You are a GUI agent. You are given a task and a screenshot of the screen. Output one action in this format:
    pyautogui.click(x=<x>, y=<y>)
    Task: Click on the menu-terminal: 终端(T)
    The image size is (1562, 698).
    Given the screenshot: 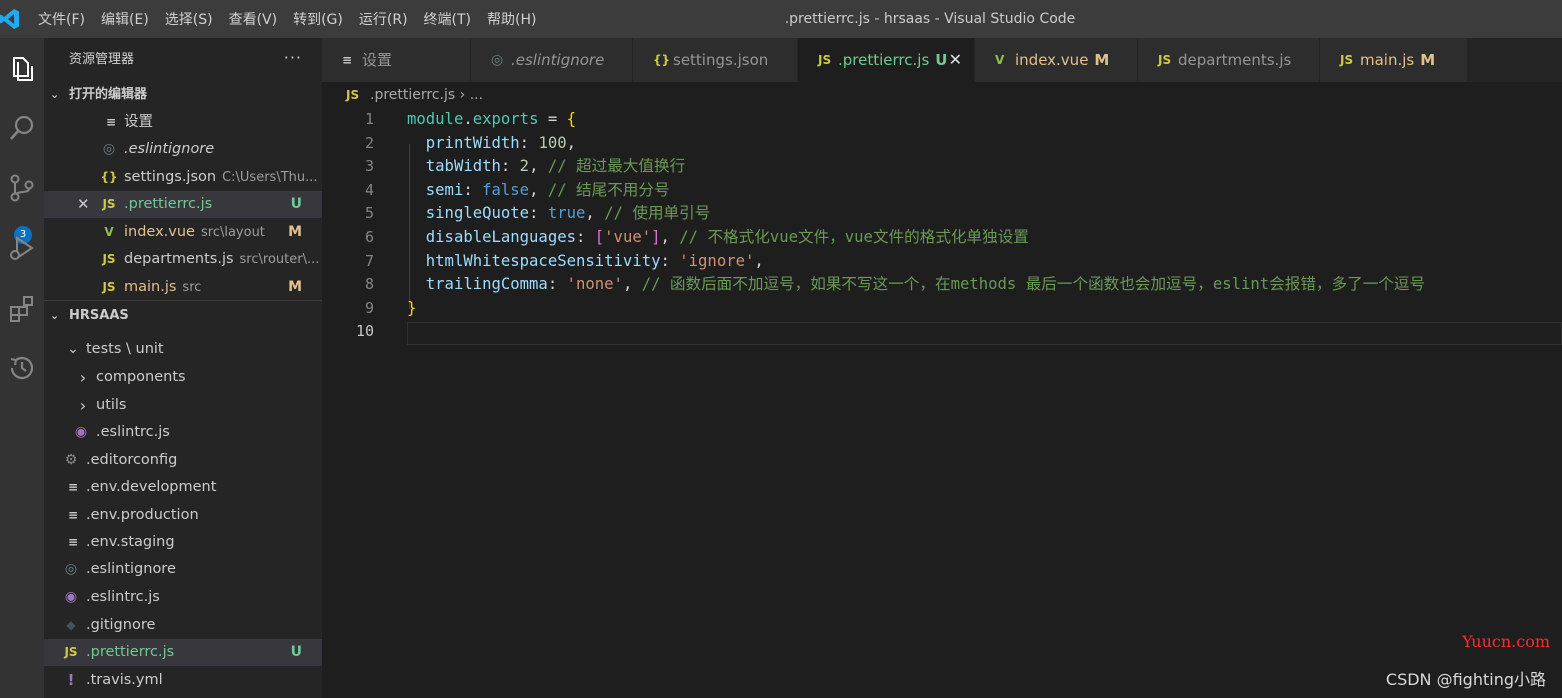 What is the action you would take?
    pyautogui.click(x=447, y=19)
    